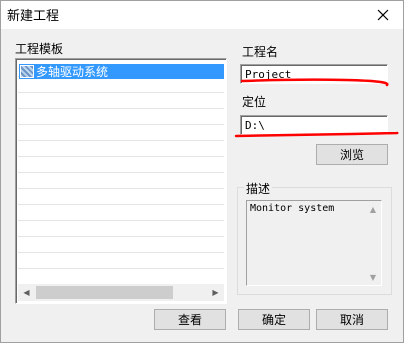 This screenshot has height=344, width=404. What do you see at coordinates (373, 277) in the screenshot?
I see `scroll-down-icon: ▼` at bounding box center [373, 277].